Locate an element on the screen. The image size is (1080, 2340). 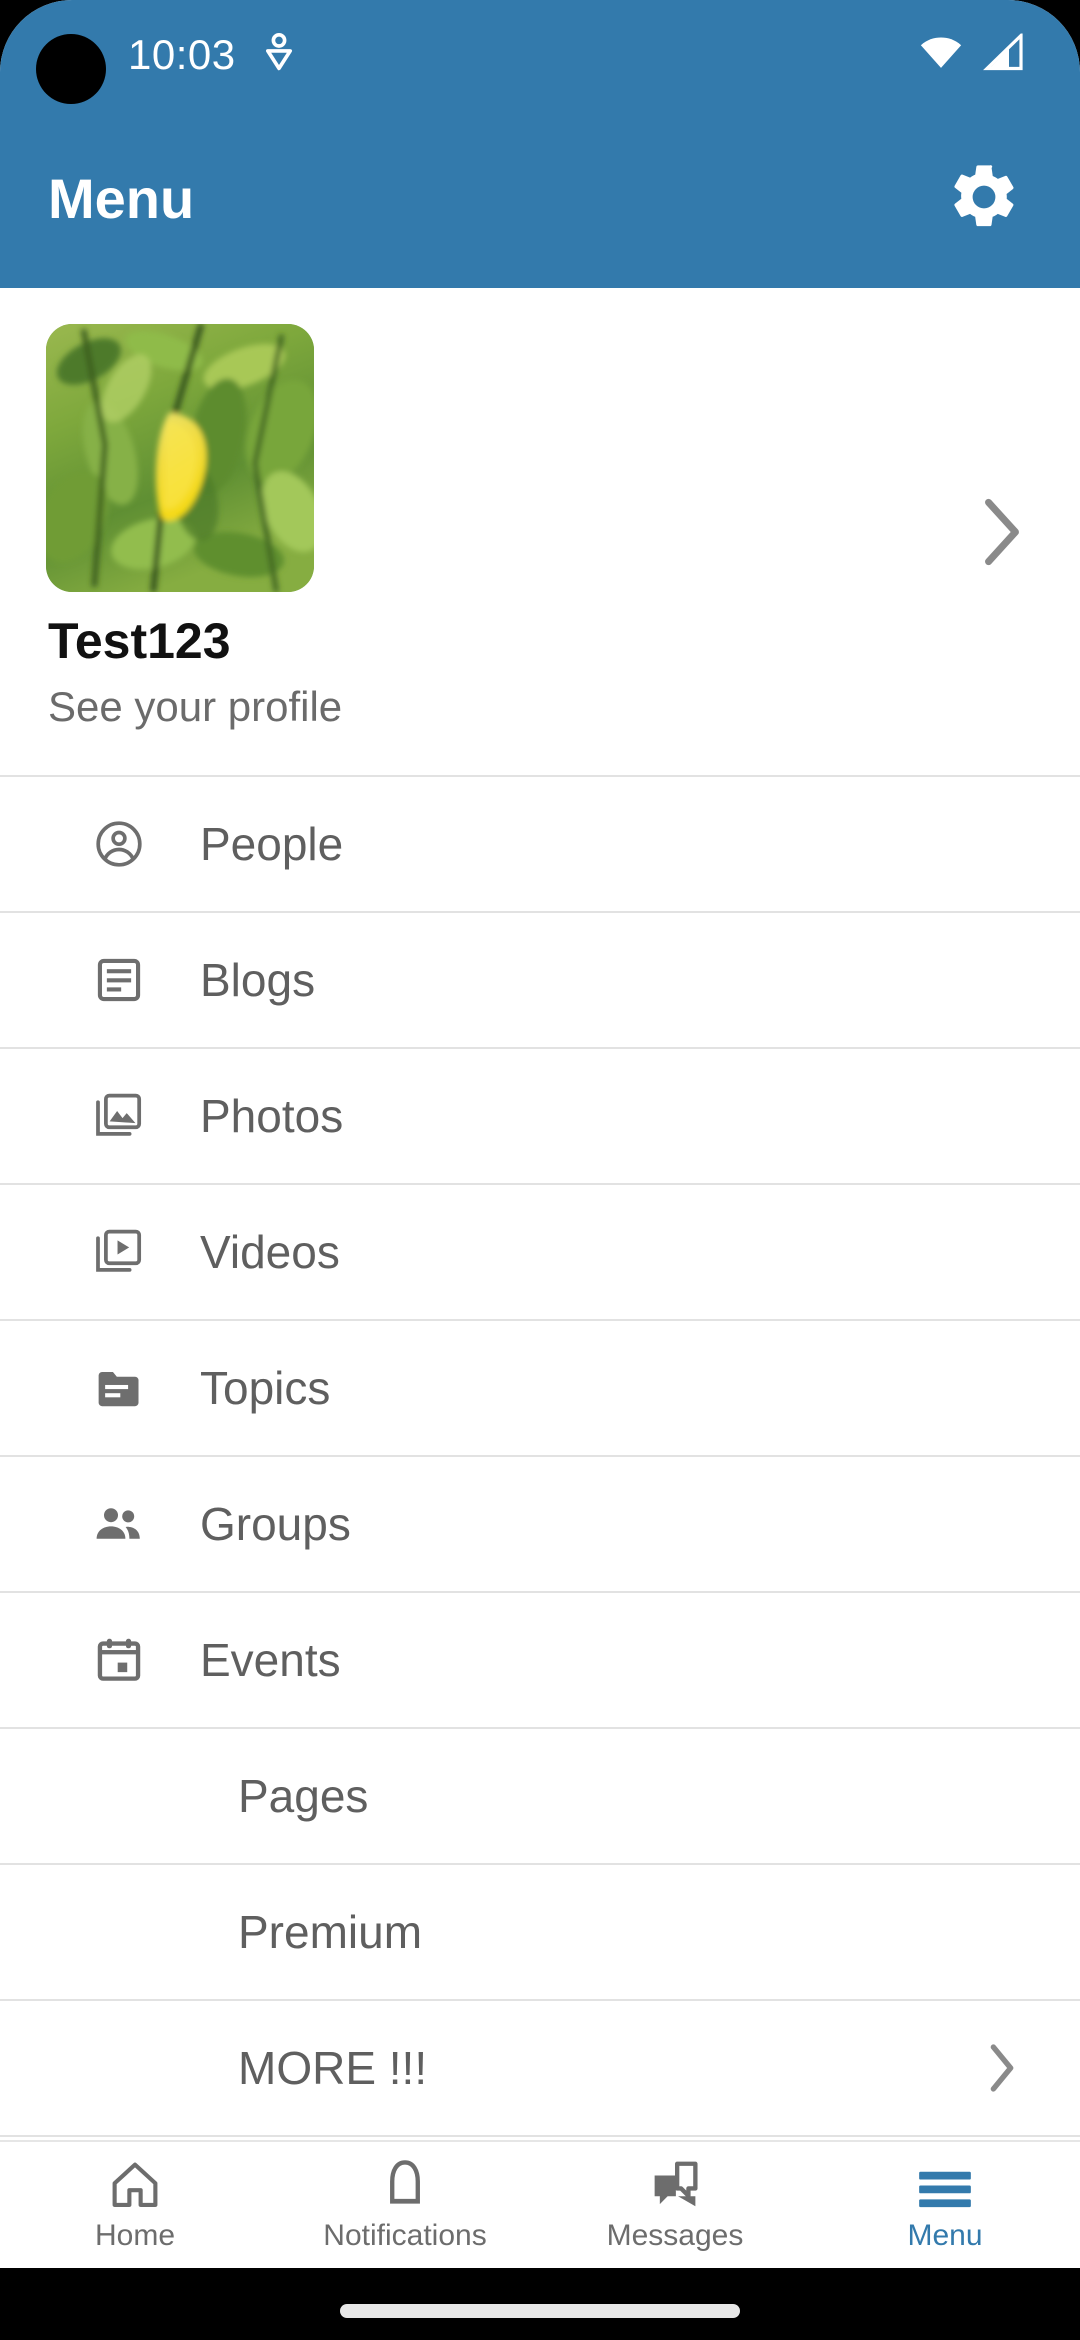
menu-item-label: People is located at coordinates (272, 844).